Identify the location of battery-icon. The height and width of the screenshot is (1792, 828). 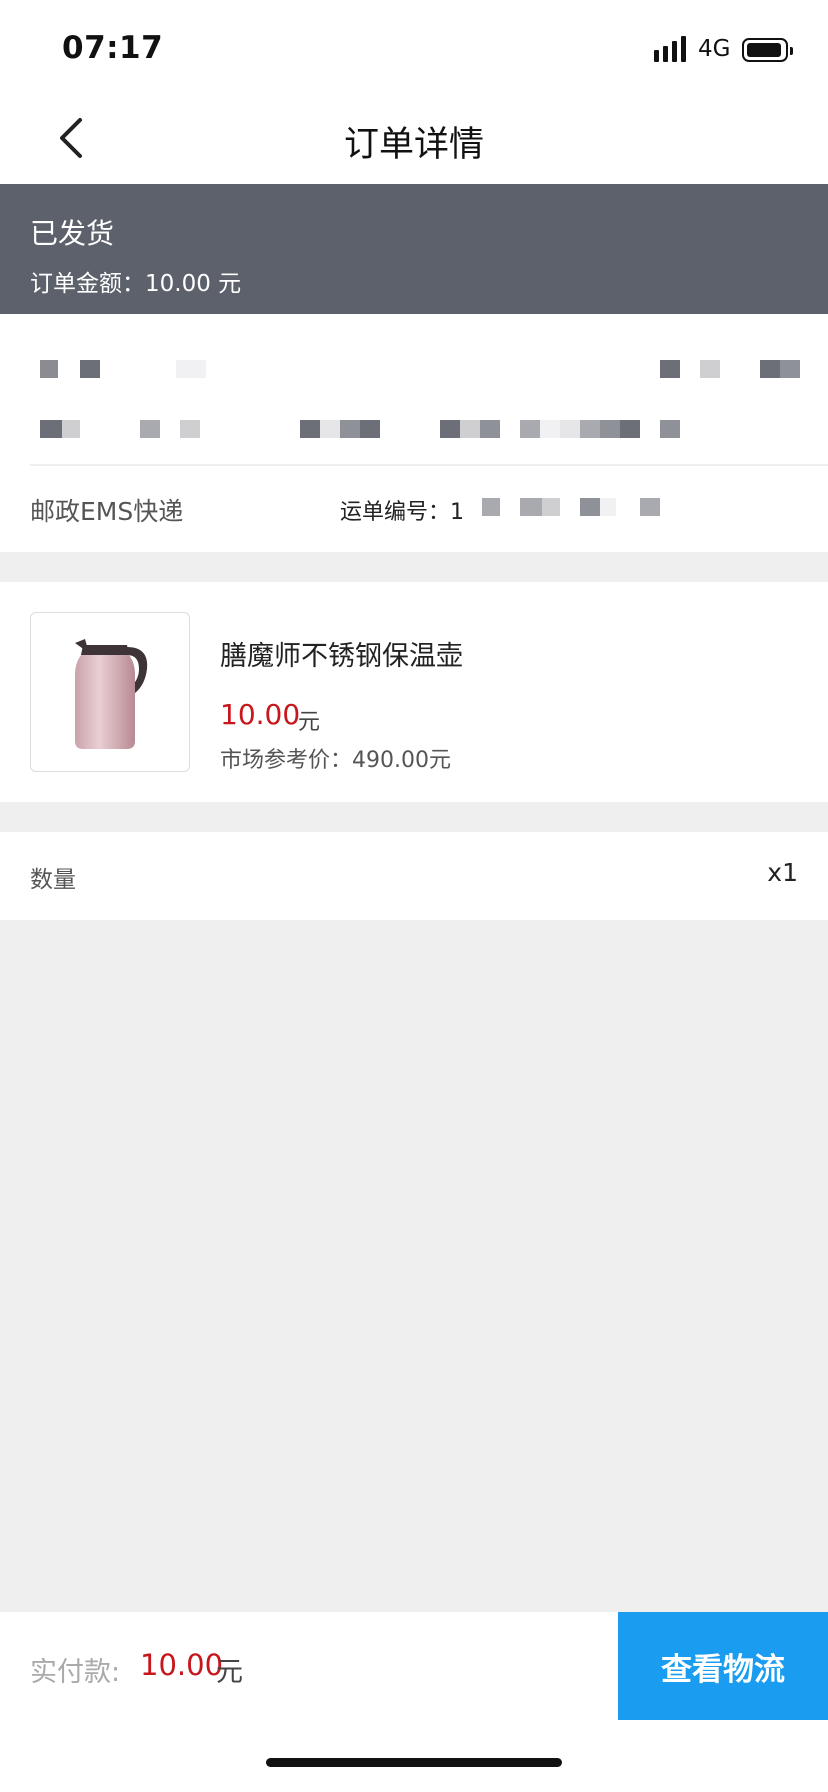
(767, 50).